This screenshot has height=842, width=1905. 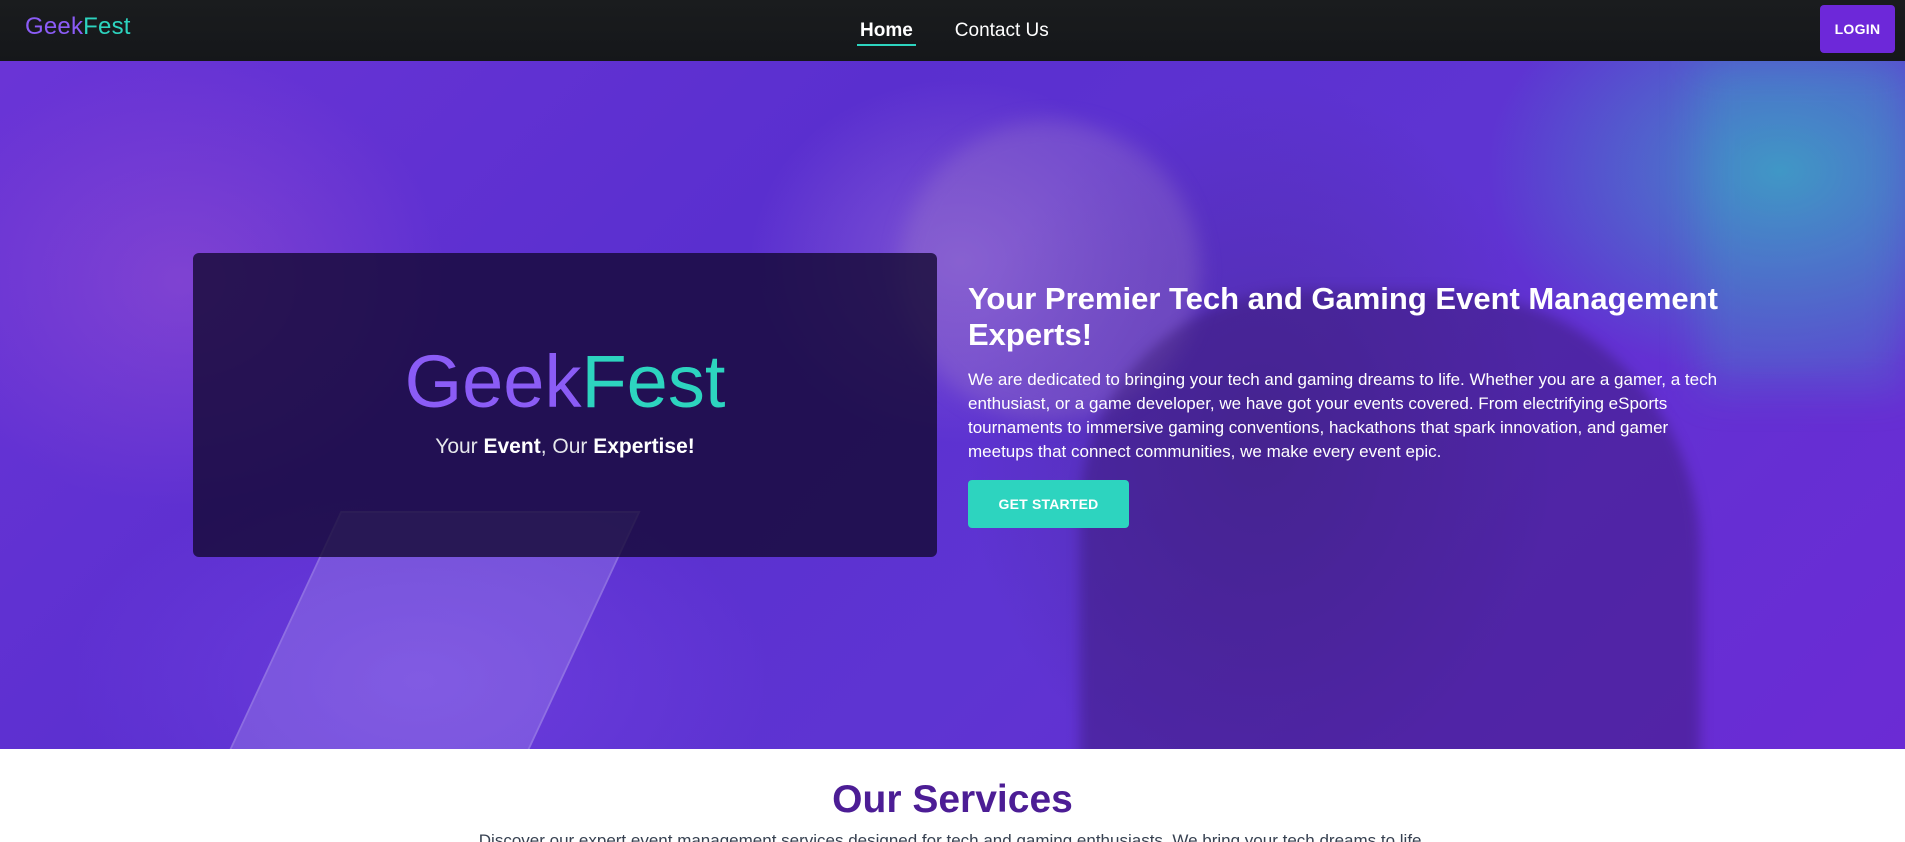 I want to click on hero-background-glow, so click(x=1802, y=226).